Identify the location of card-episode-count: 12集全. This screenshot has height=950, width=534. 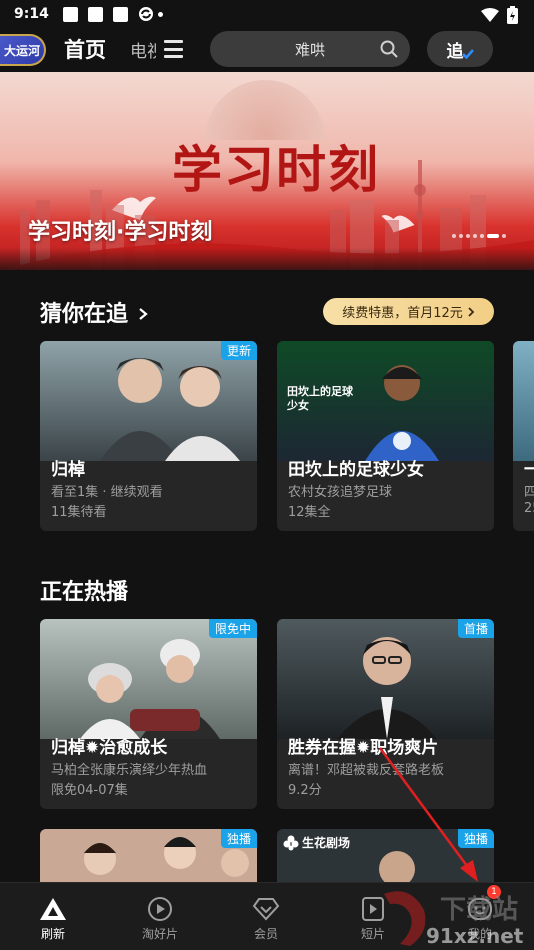
(309, 512).